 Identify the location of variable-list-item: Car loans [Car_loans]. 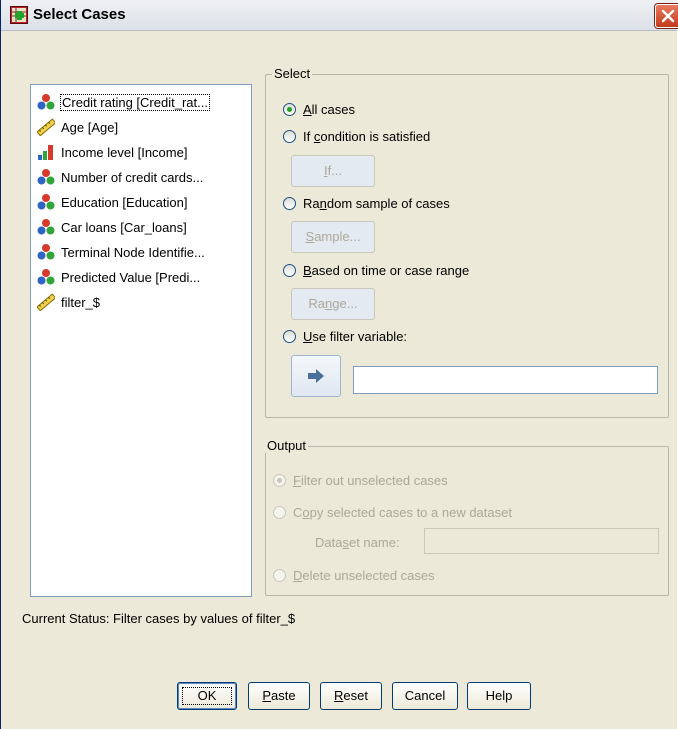
(142, 227).